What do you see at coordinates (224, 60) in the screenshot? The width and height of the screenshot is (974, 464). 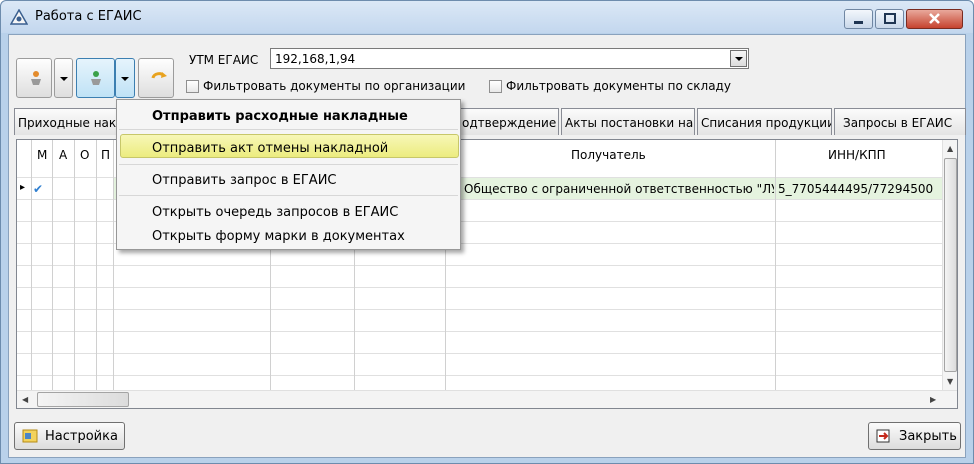 I see `utm-label: УТМ ЕГАИС` at bounding box center [224, 60].